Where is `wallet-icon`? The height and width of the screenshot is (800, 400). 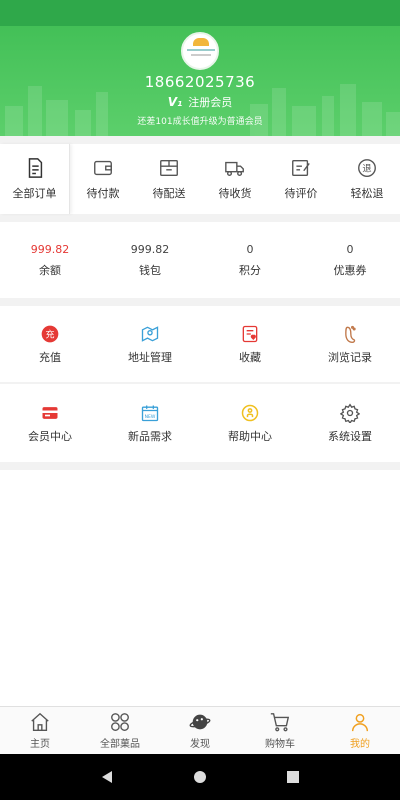
wallet-icon is located at coordinates (103, 168).